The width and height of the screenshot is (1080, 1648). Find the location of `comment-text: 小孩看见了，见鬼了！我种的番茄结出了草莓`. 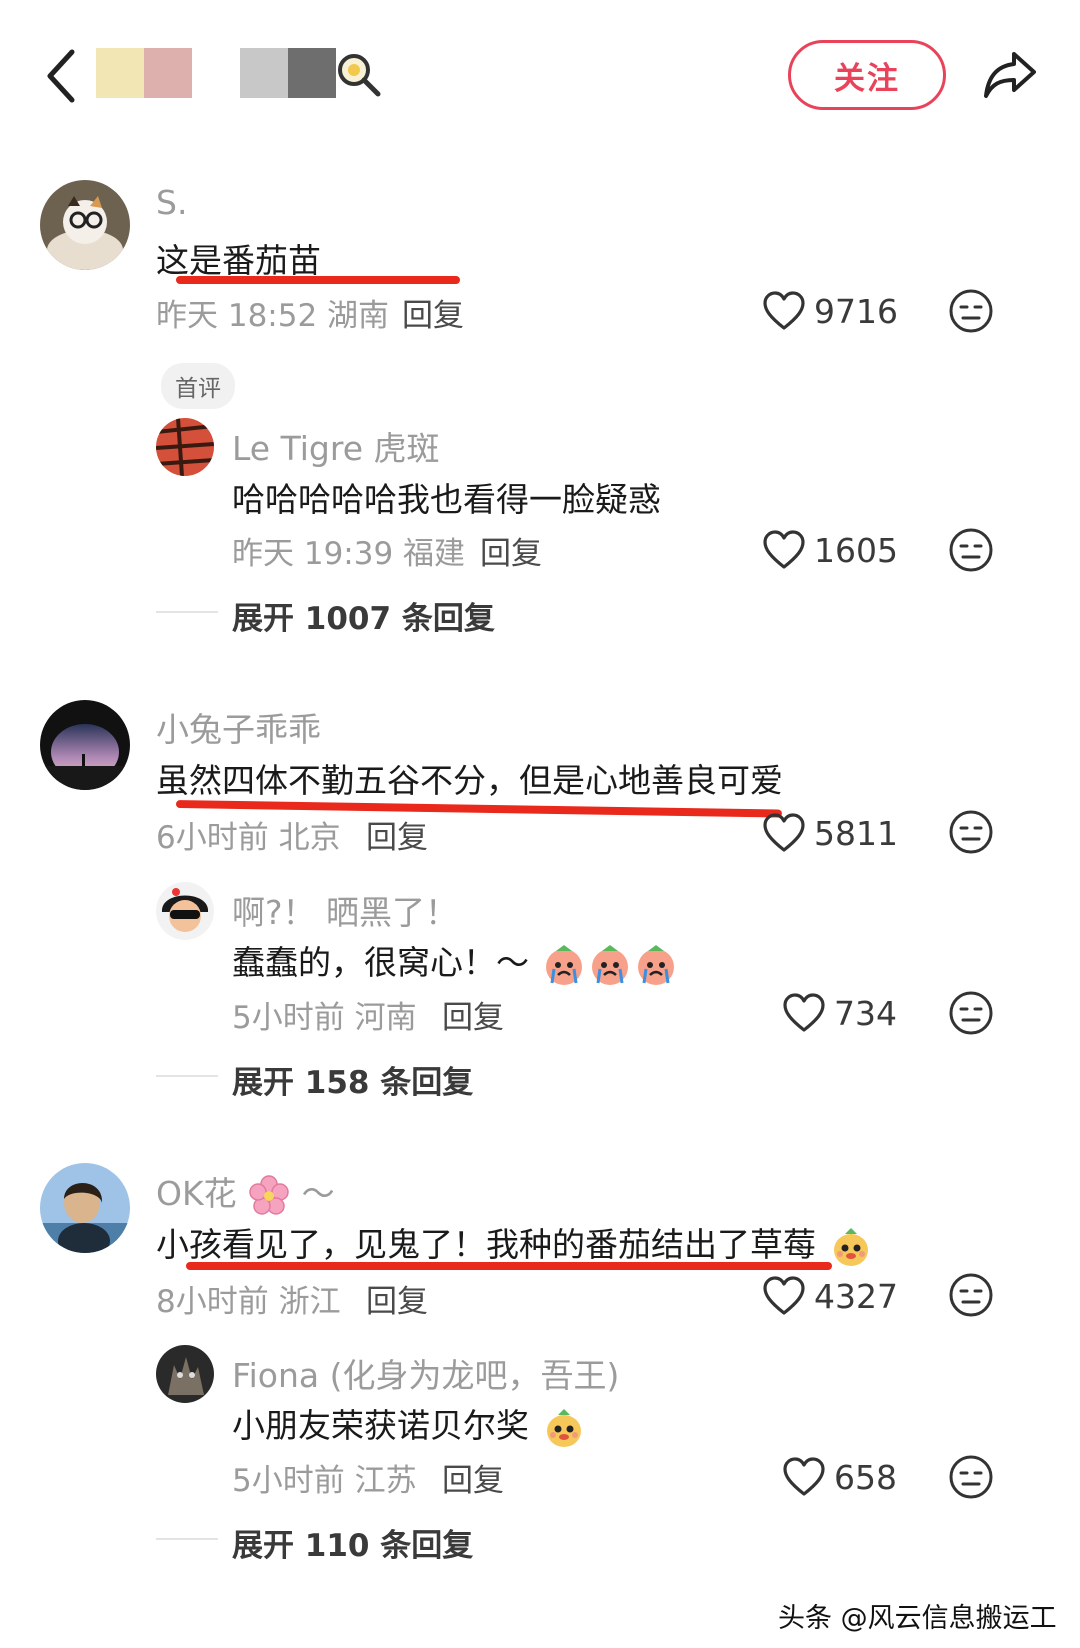

comment-text: 小孩看见了，见鬼了！我种的番茄结出了草莓 is located at coordinates (514, 1243).